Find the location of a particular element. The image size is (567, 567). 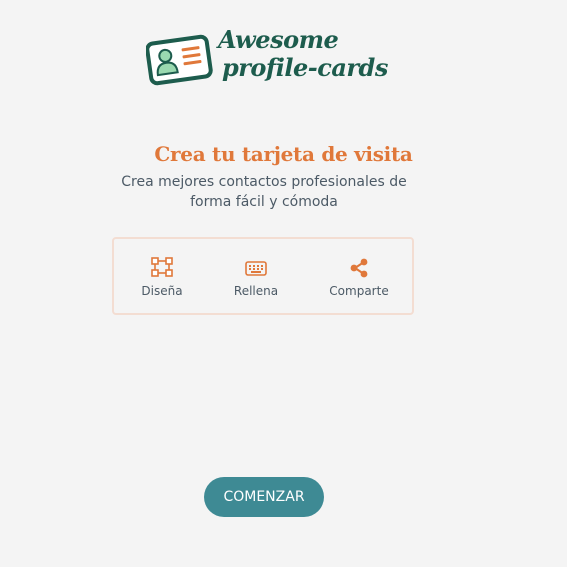

feature-fill-label: Rellena is located at coordinates (256, 291).